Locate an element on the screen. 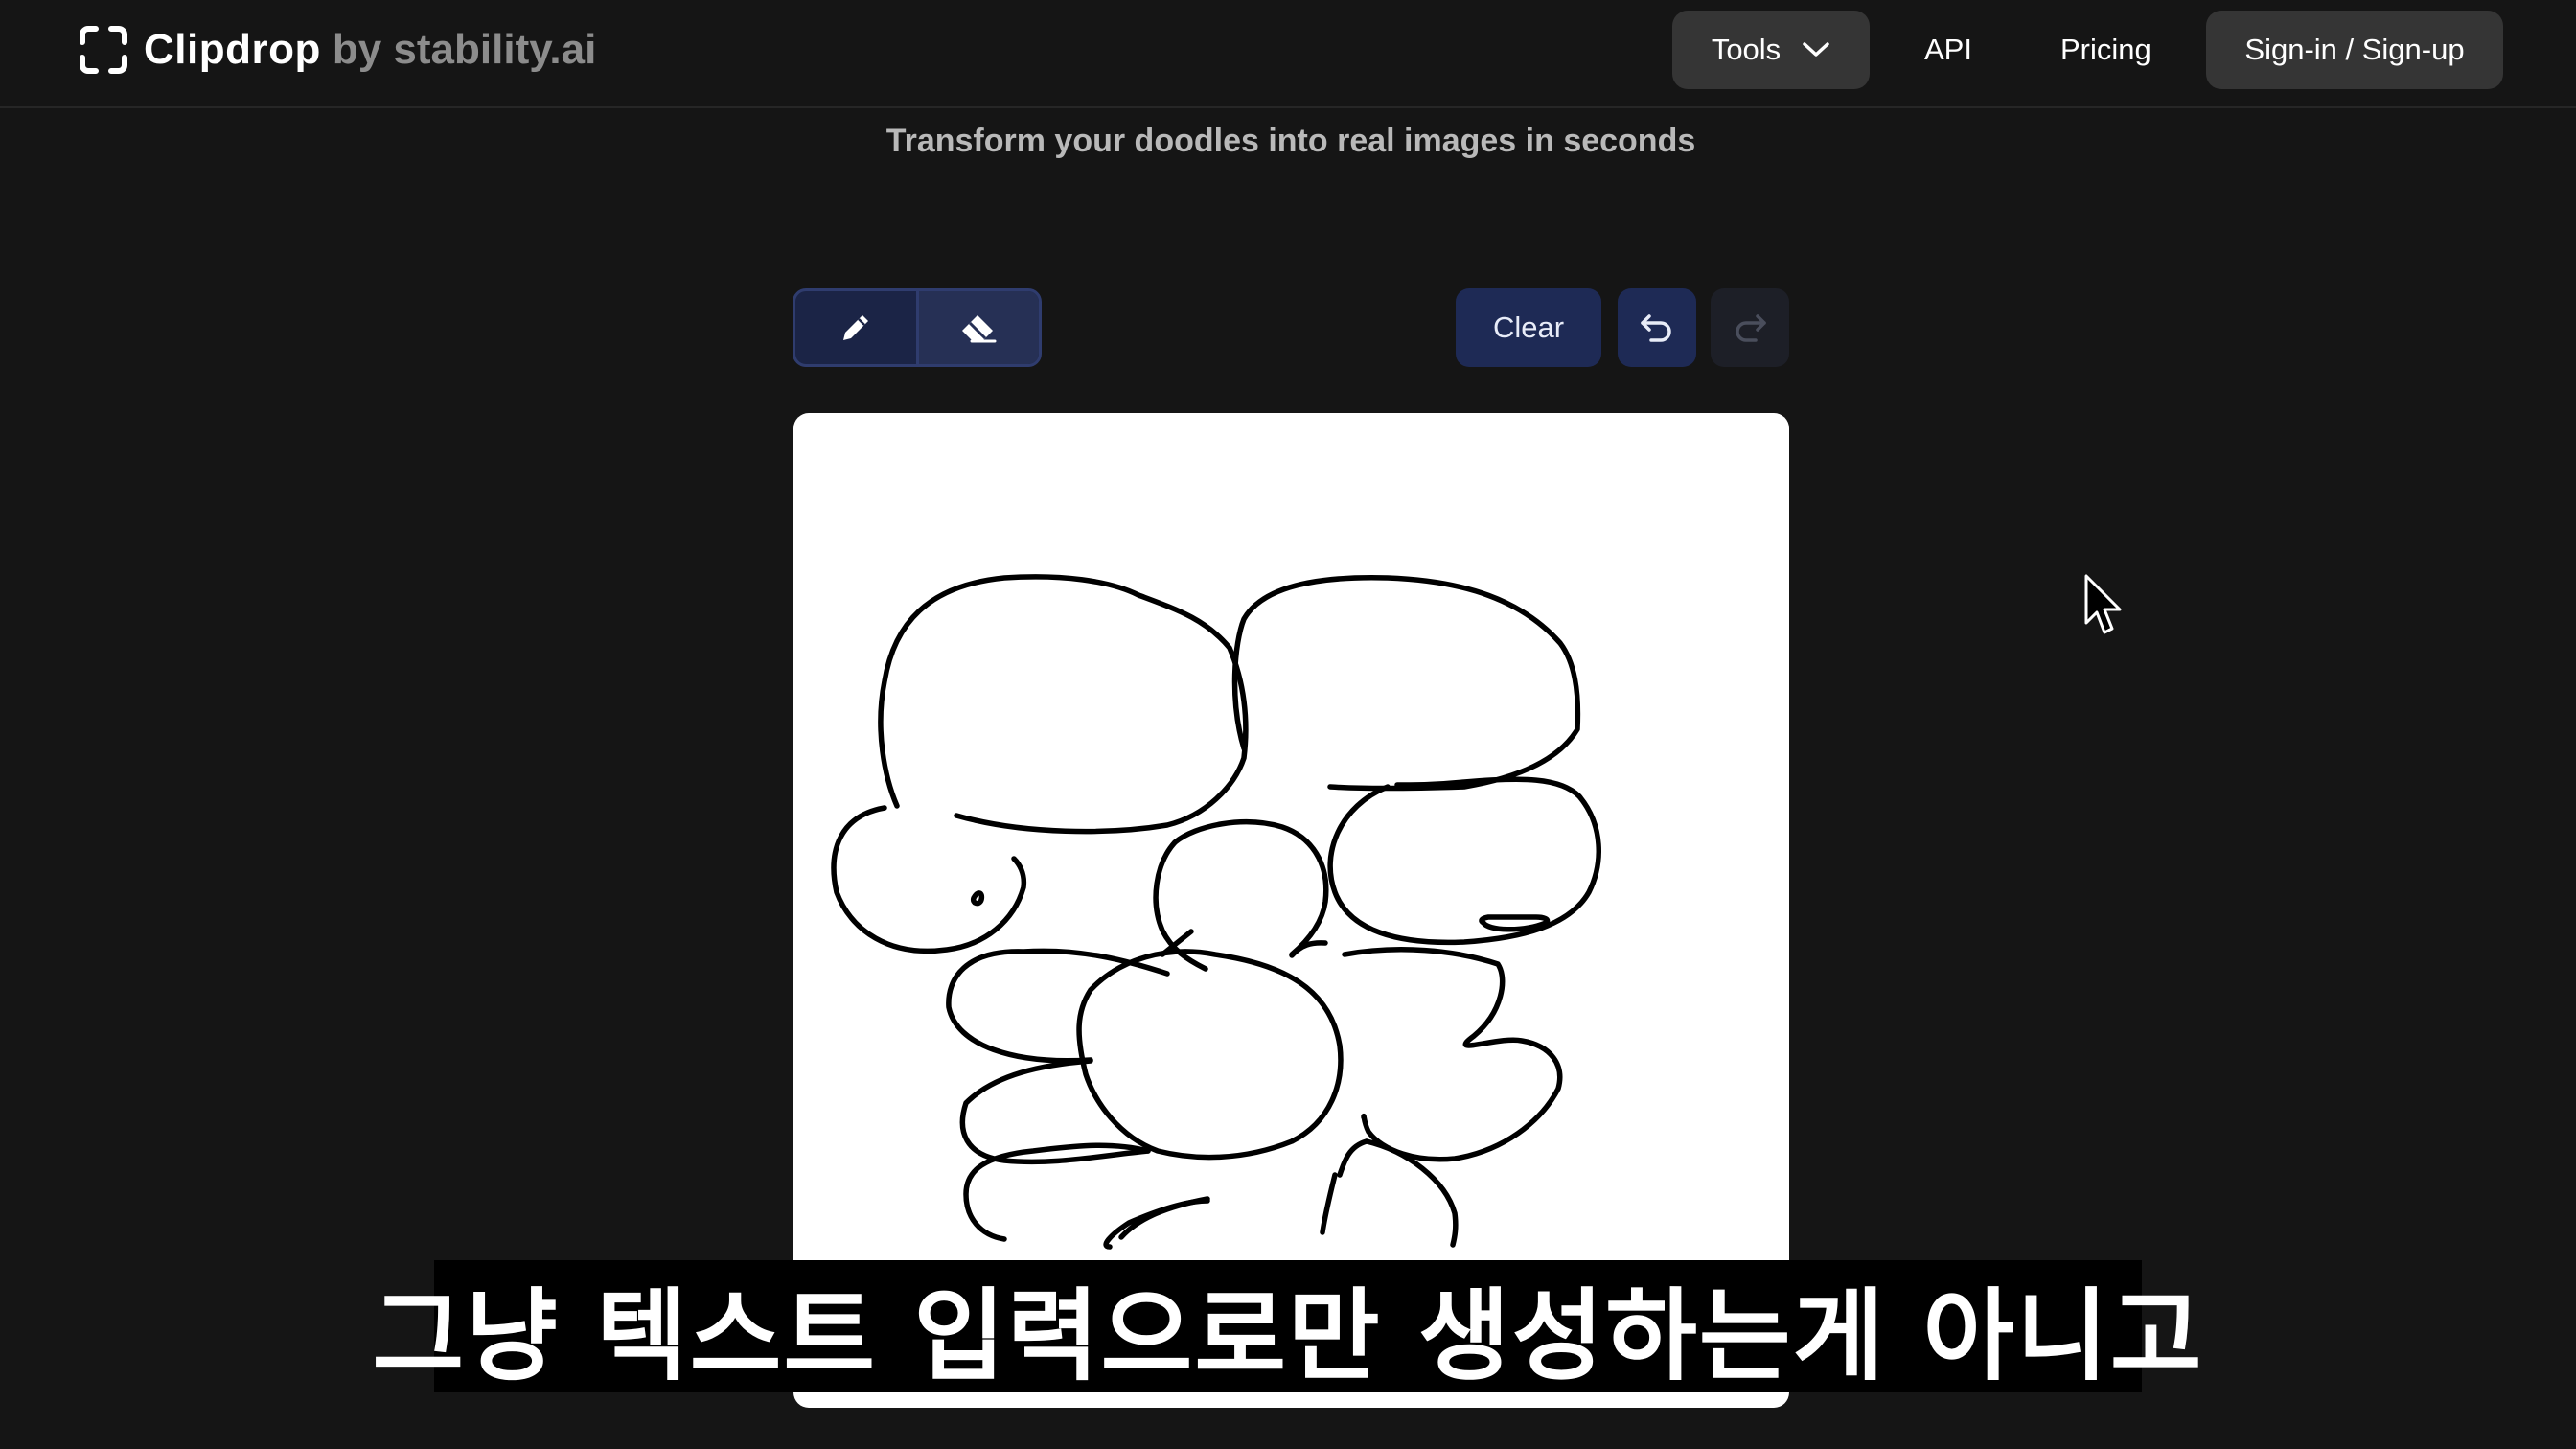  redo-button is located at coordinates (1750, 327).